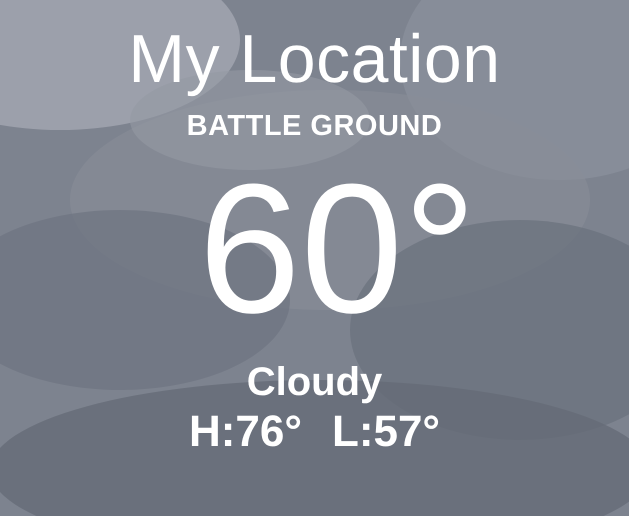 The width and height of the screenshot is (629, 516). I want to click on location-title: My Location, so click(314, 59).